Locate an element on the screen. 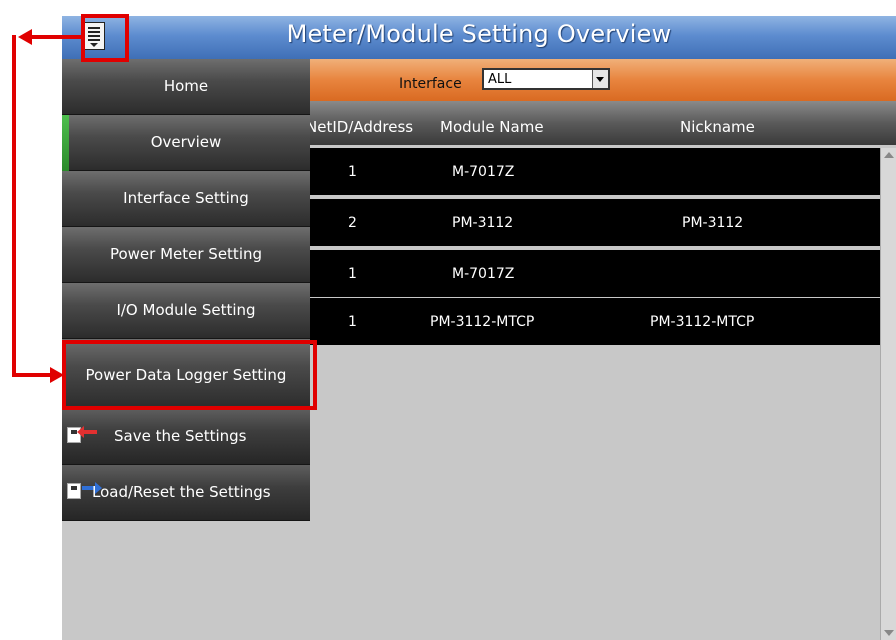 The height and width of the screenshot is (640, 896). sidebar-item-label: Home is located at coordinates (186, 86).